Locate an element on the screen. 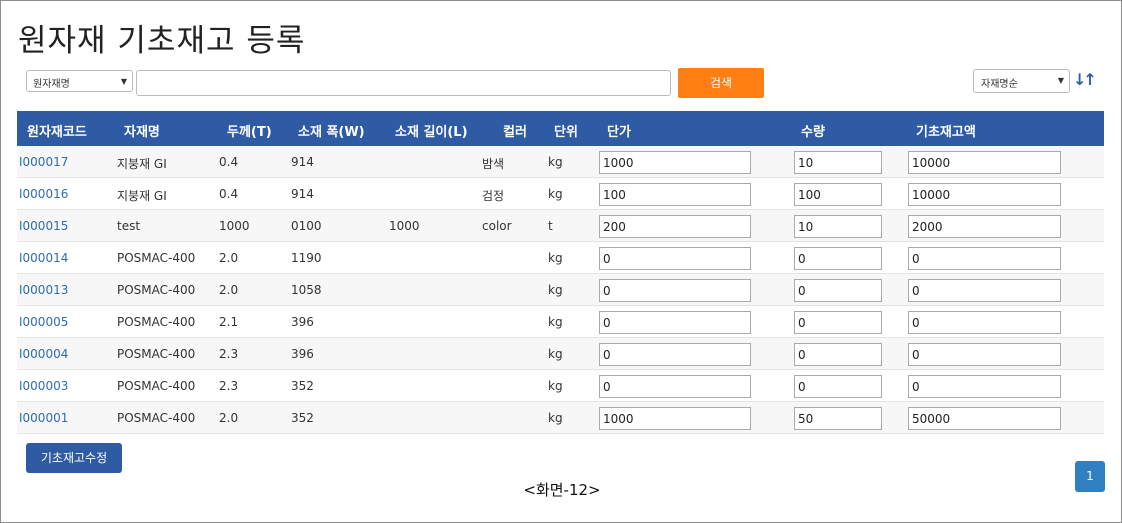 The height and width of the screenshot is (523, 1122). page-title: 원자재 기초재고 등록 is located at coordinates (162, 41).